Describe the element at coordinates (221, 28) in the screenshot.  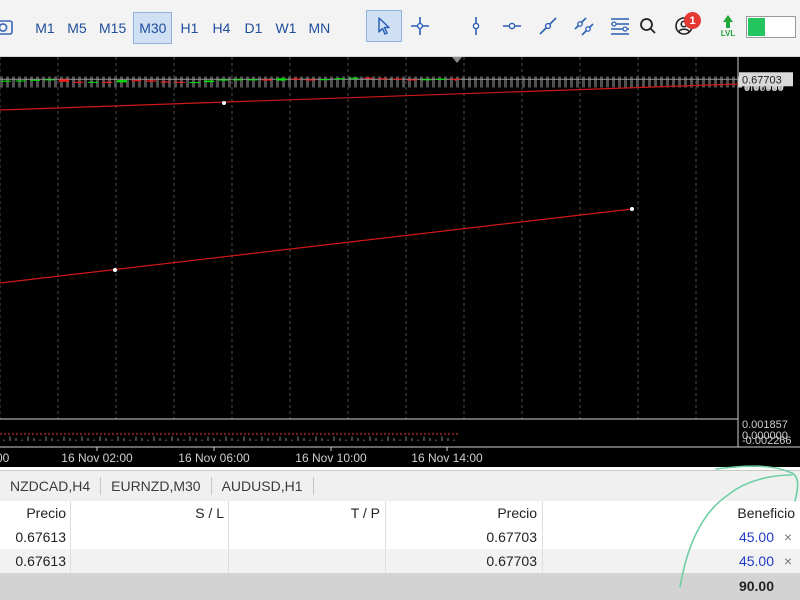
I see `timeframe-h4: H4` at that location.